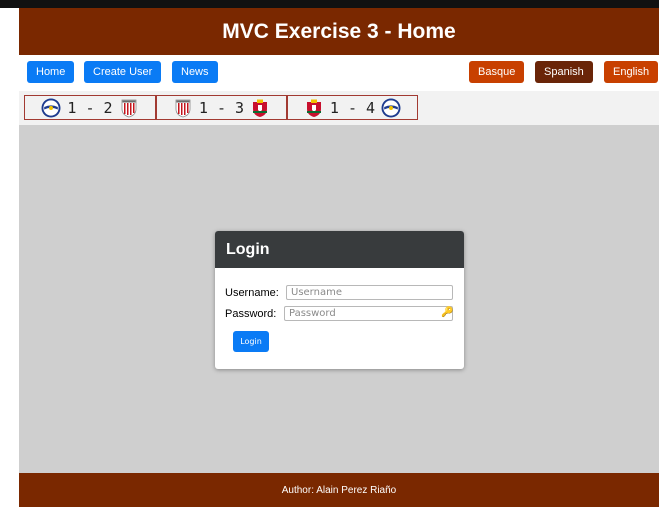  What do you see at coordinates (252, 293) in the screenshot?
I see `username-label: Username:` at bounding box center [252, 293].